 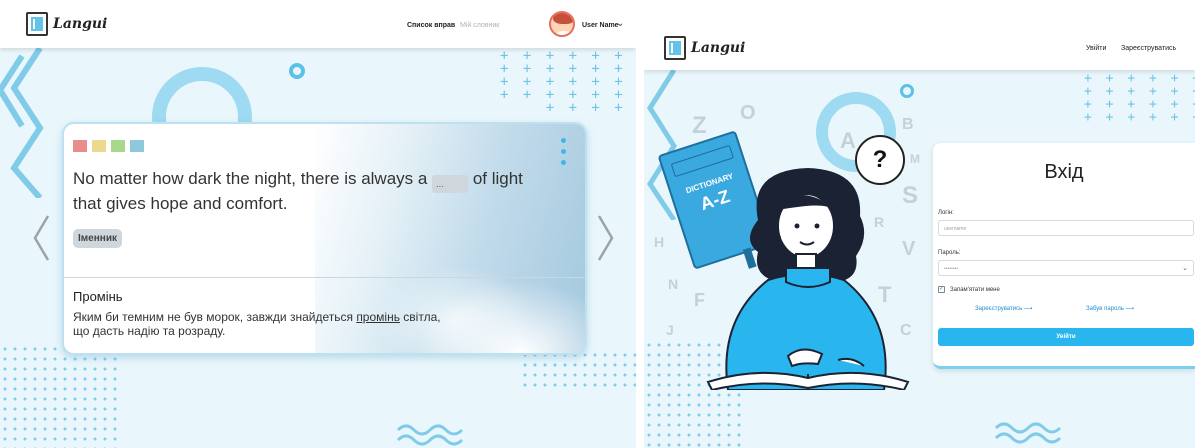 What do you see at coordinates (97, 238) in the screenshot?
I see `part-of-speech-badge: Іменник` at bounding box center [97, 238].